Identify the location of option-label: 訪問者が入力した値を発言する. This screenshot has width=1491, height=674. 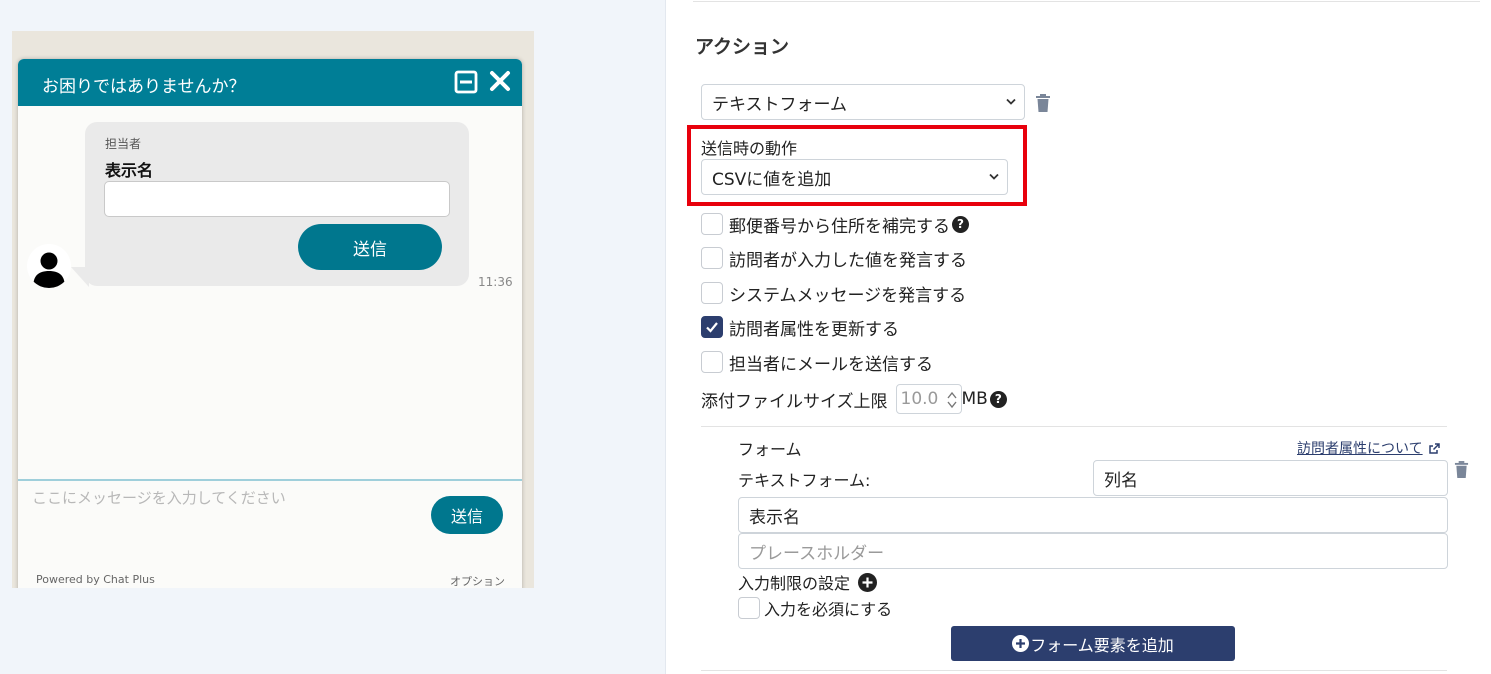
(848, 260).